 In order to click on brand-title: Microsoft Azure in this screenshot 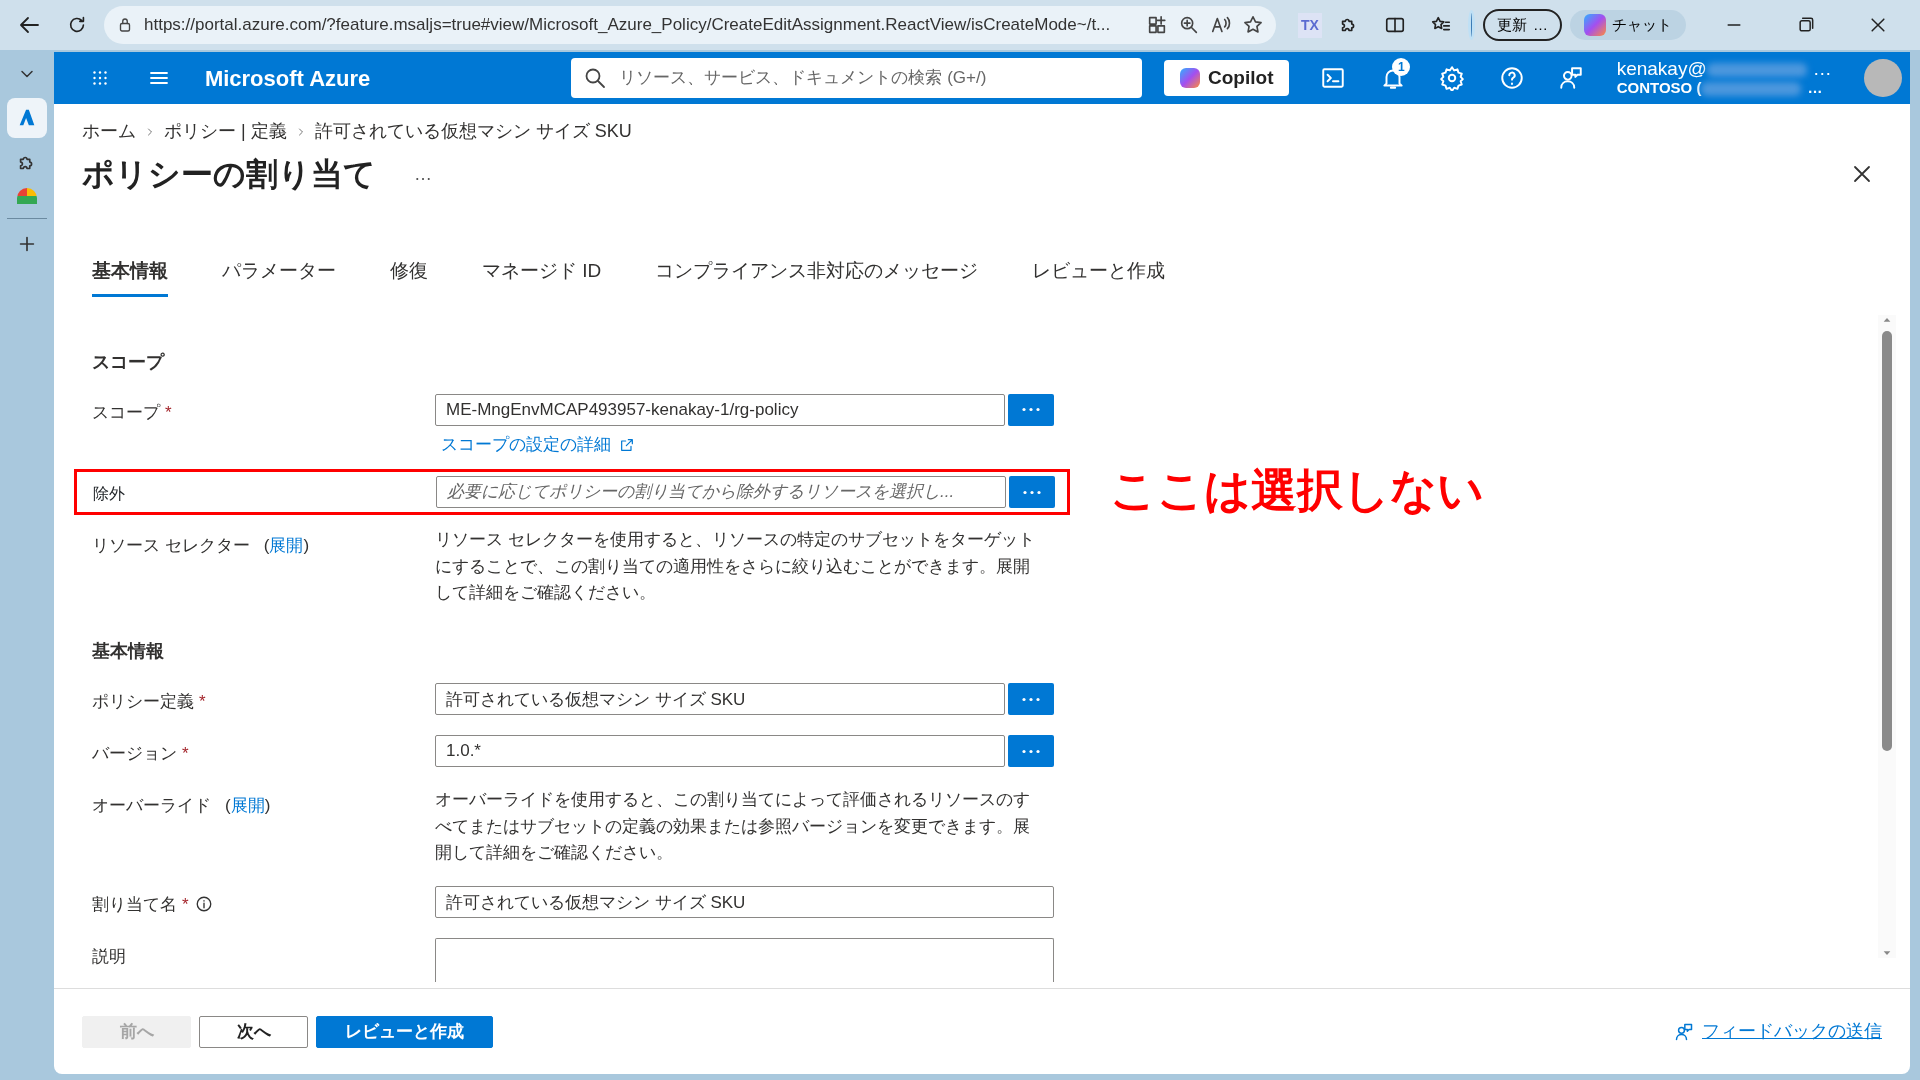, I will do `click(388, 78)`.